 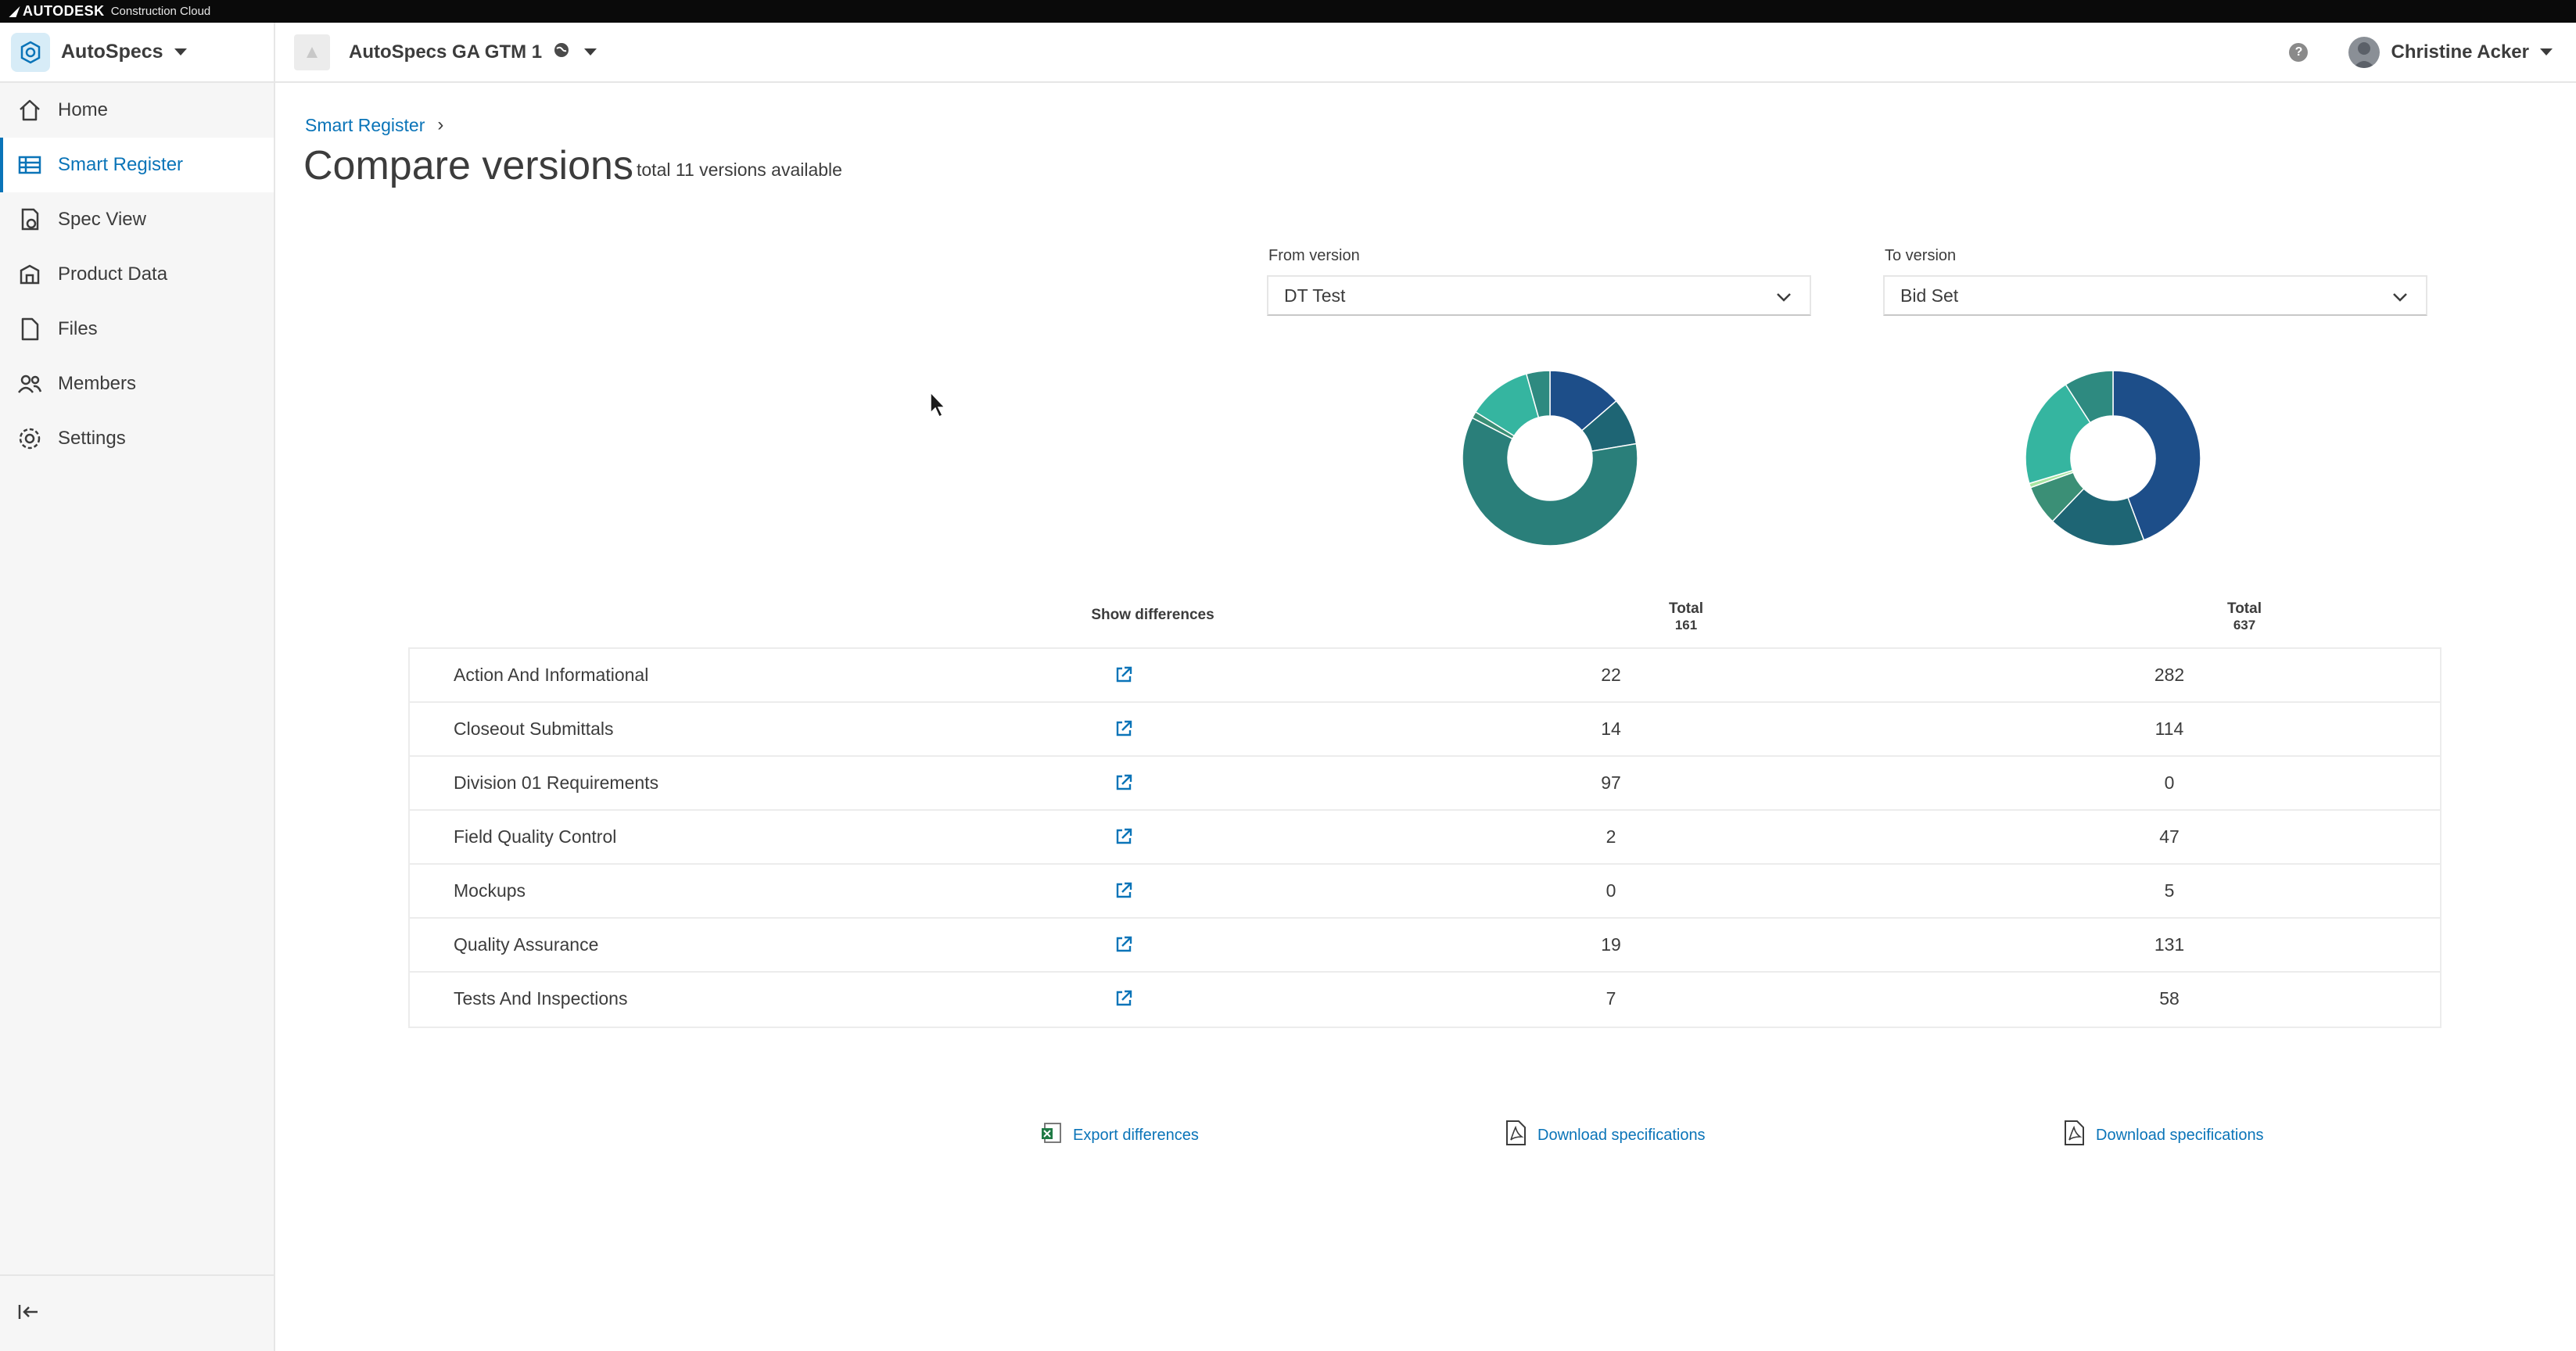 I want to click on breadcrumb: Smart Register ›, so click(x=374, y=125).